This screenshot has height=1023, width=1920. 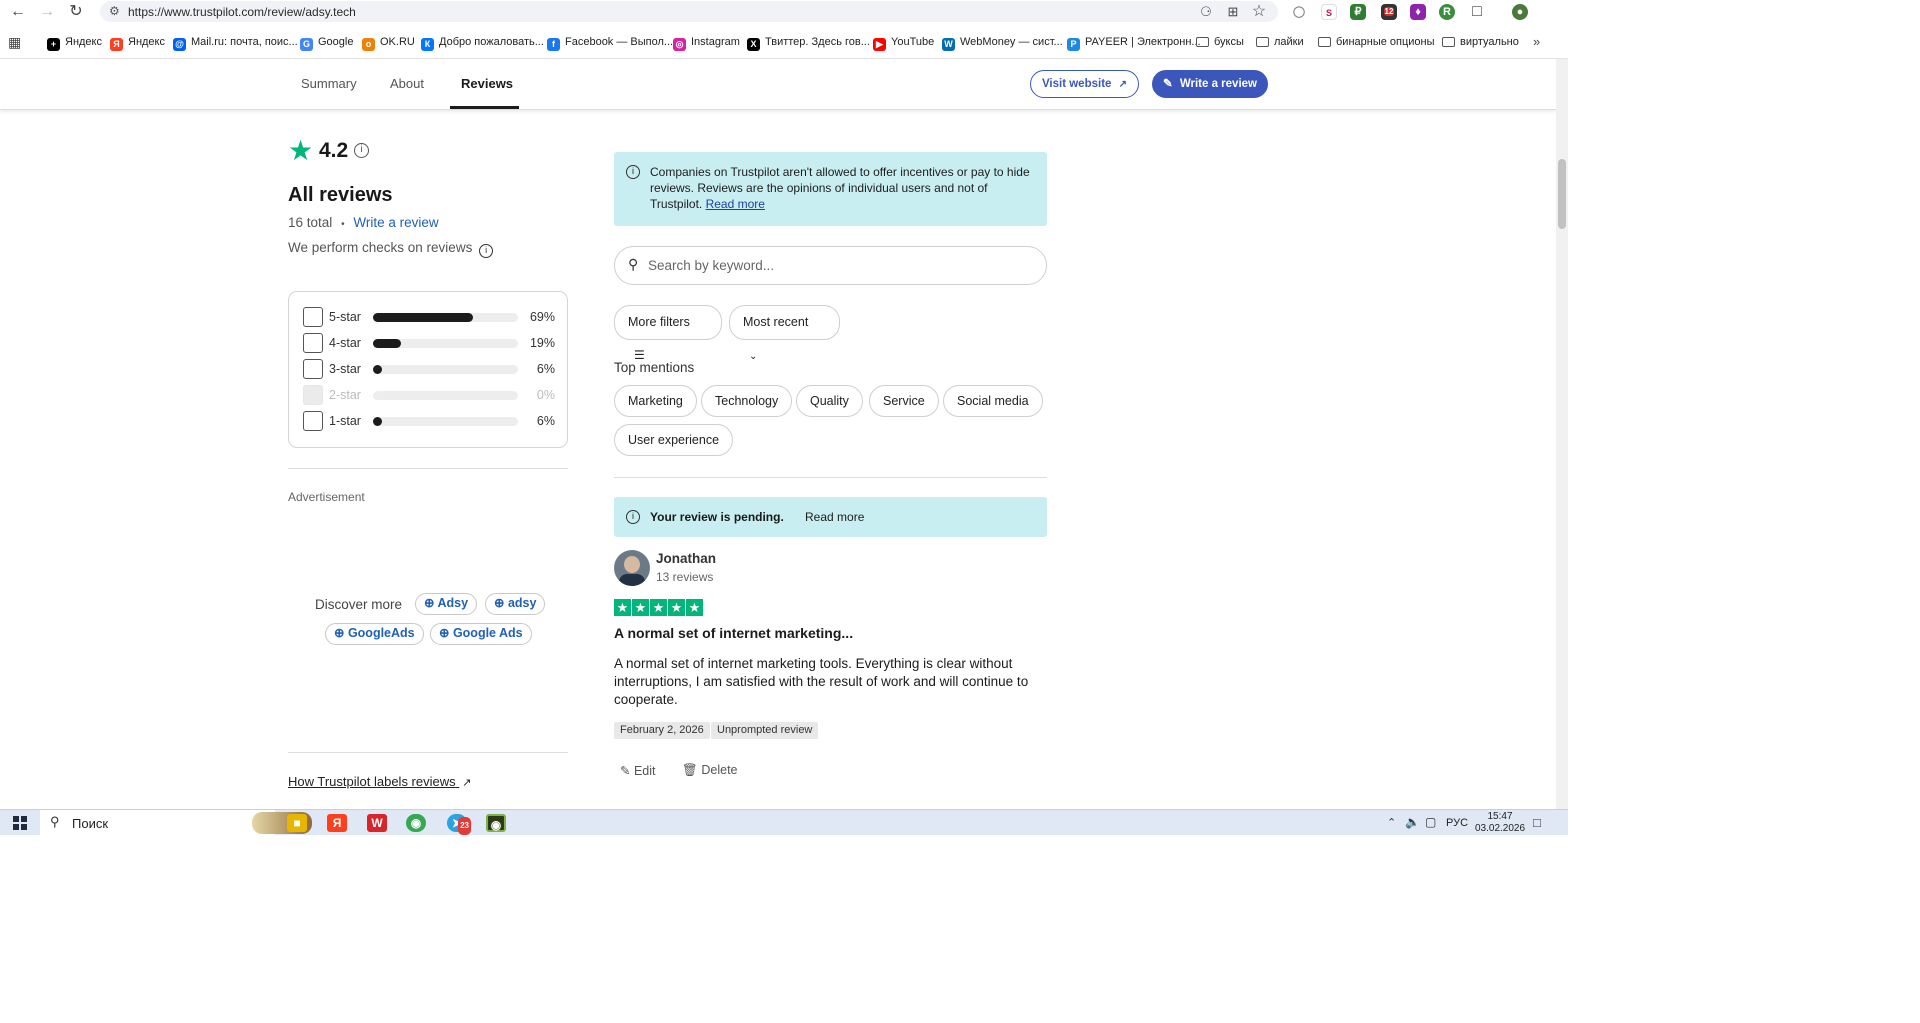 What do you see at coordinates (674, 440) in the screenshot?
I see `mention-chip-user-experience: User experience` at bounding box center [674, 440].